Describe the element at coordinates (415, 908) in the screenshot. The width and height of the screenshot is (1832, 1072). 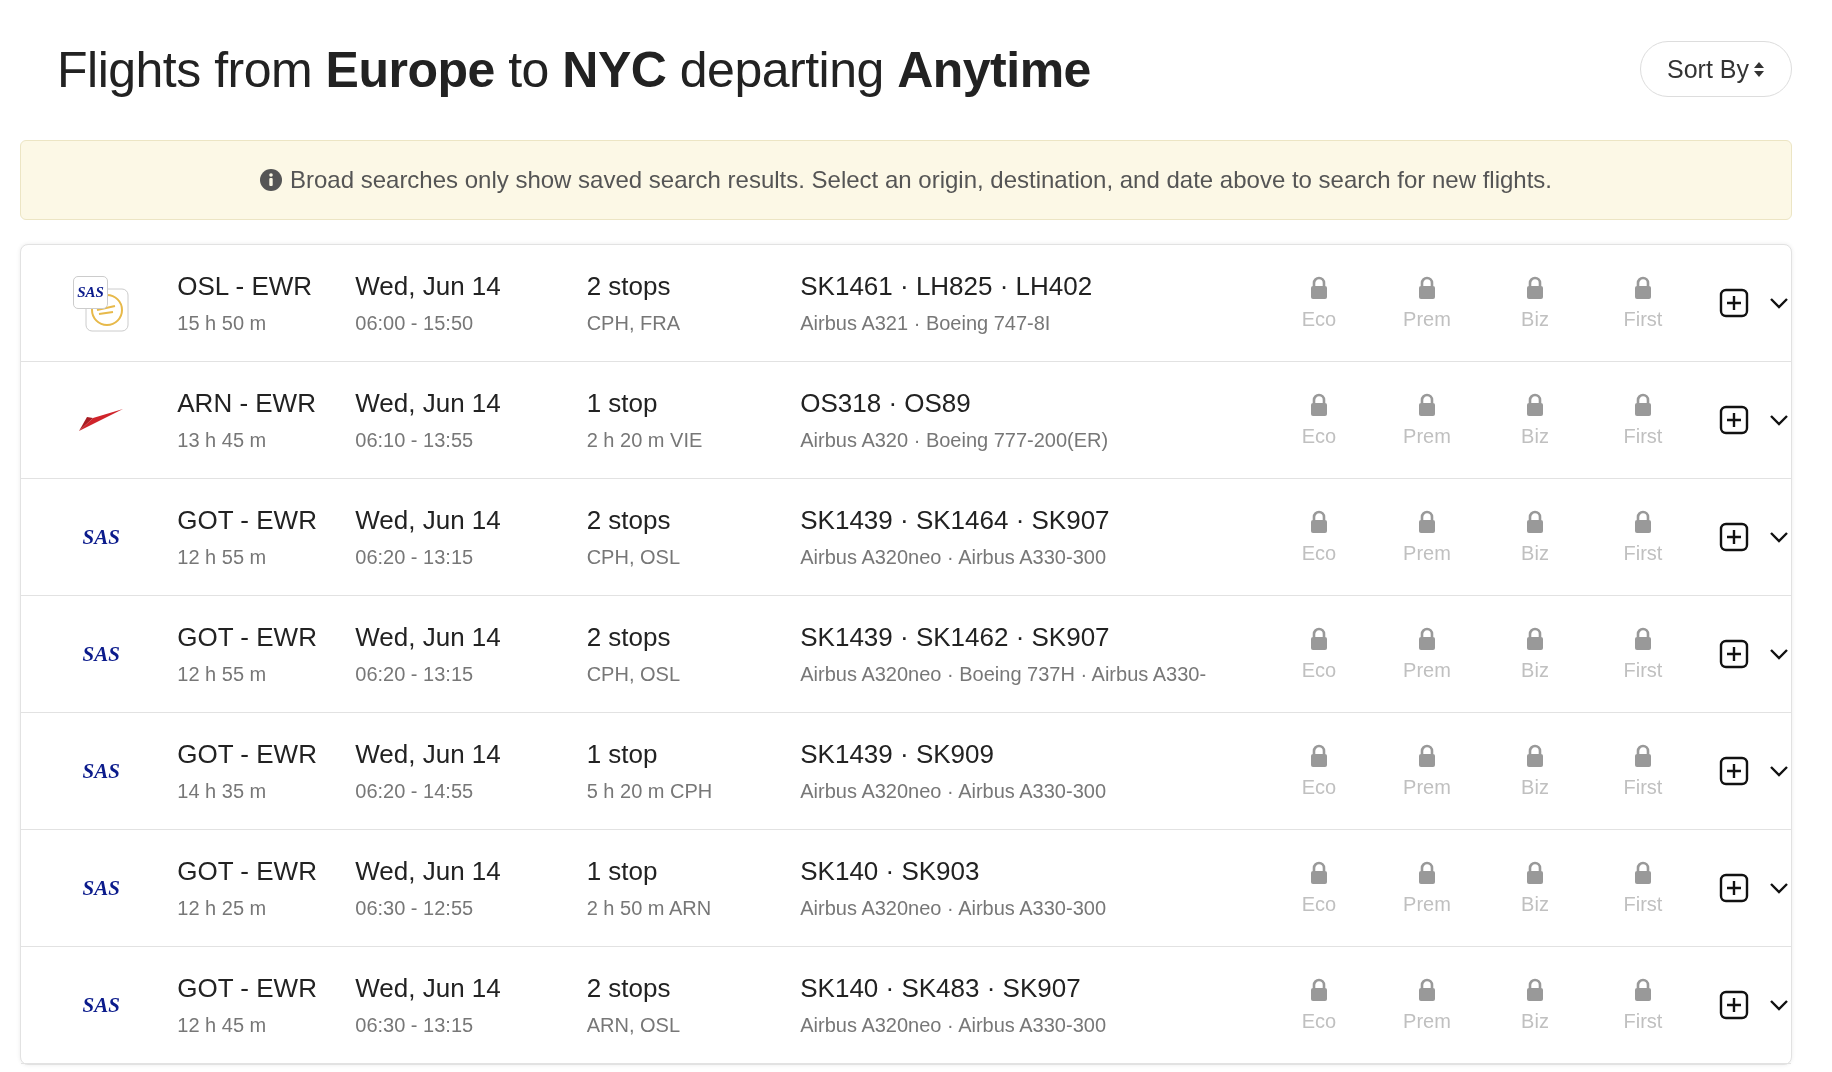
I see `times-text: 06:30 - 12:55` at that location.